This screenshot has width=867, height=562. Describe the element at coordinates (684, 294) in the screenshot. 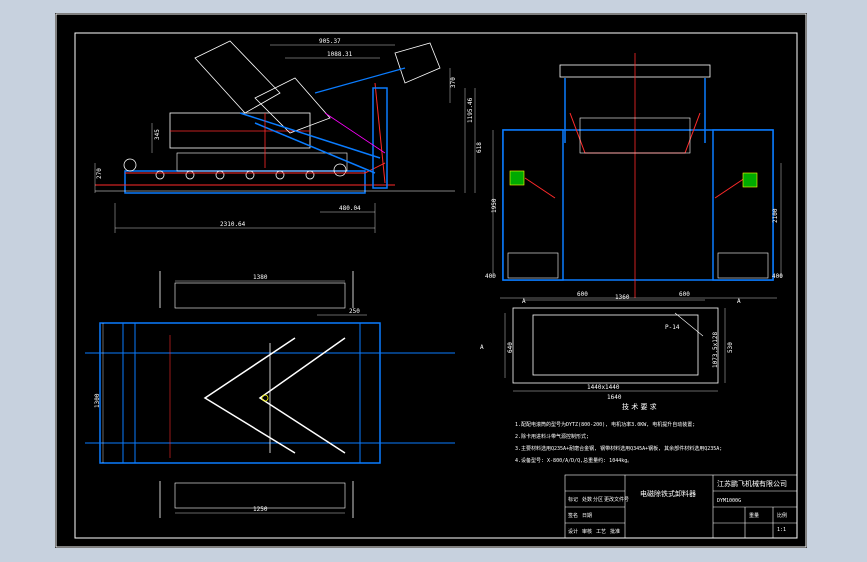

I see `dim-600-right: 600` at that location.